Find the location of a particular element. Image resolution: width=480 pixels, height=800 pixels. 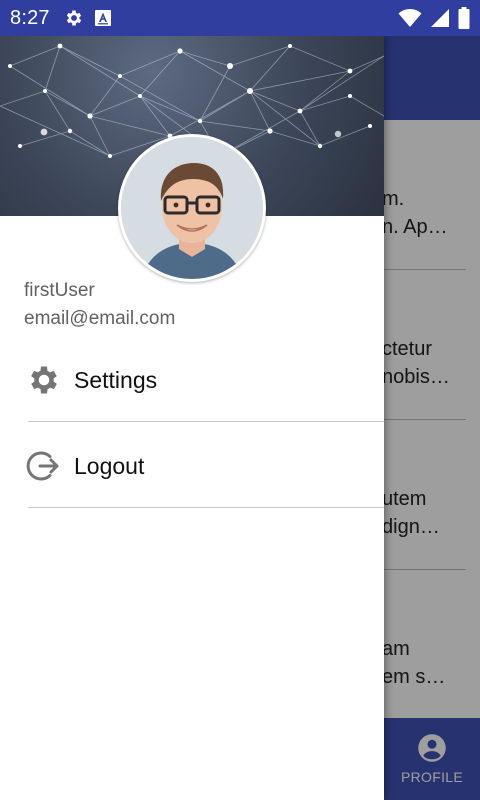

menu-item-settings: Settings is located at coordinates (192, 380).